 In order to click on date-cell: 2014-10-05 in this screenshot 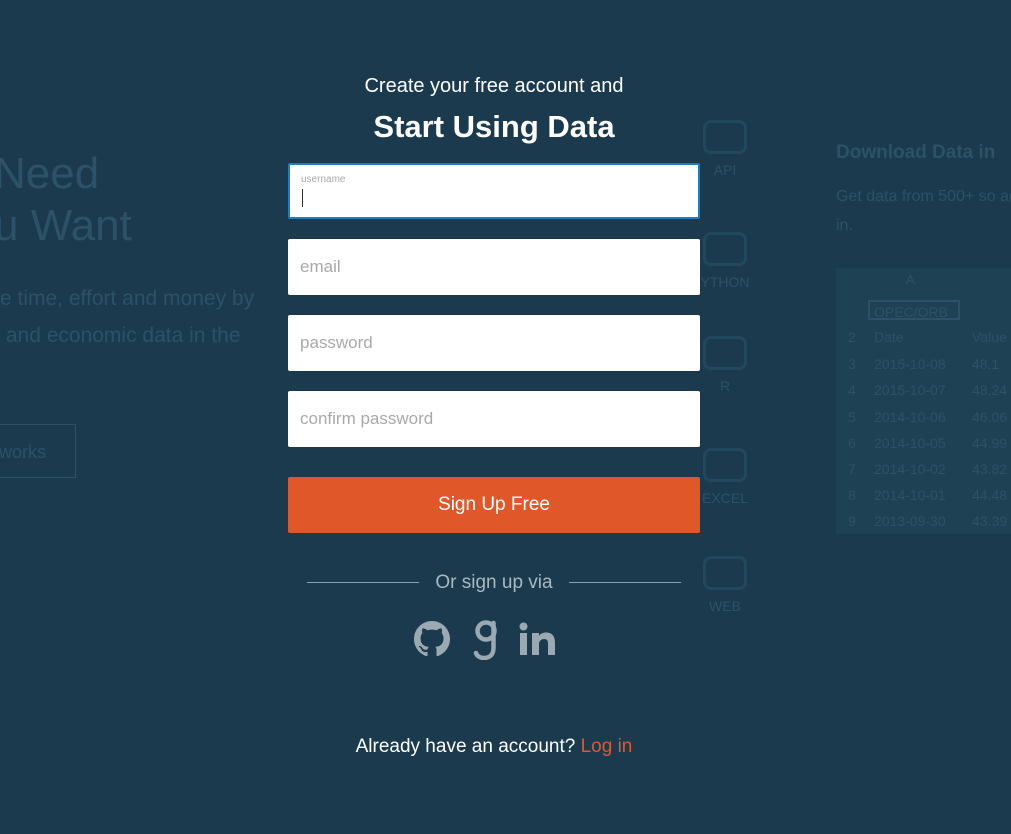, I will do `click(910, 443)`.